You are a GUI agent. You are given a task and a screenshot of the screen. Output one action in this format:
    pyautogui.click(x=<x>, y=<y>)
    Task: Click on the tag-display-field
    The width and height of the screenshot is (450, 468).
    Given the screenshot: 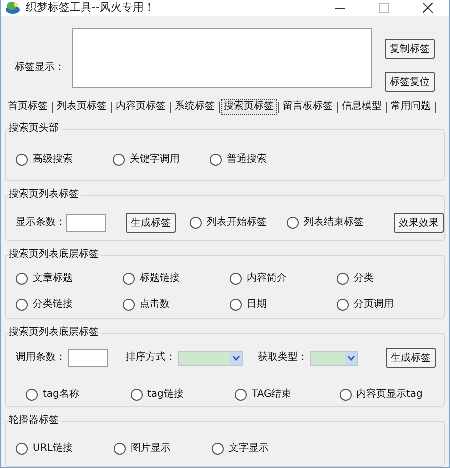 What is the action you would take?
    pyautogui.click(x=222, y=58)
    